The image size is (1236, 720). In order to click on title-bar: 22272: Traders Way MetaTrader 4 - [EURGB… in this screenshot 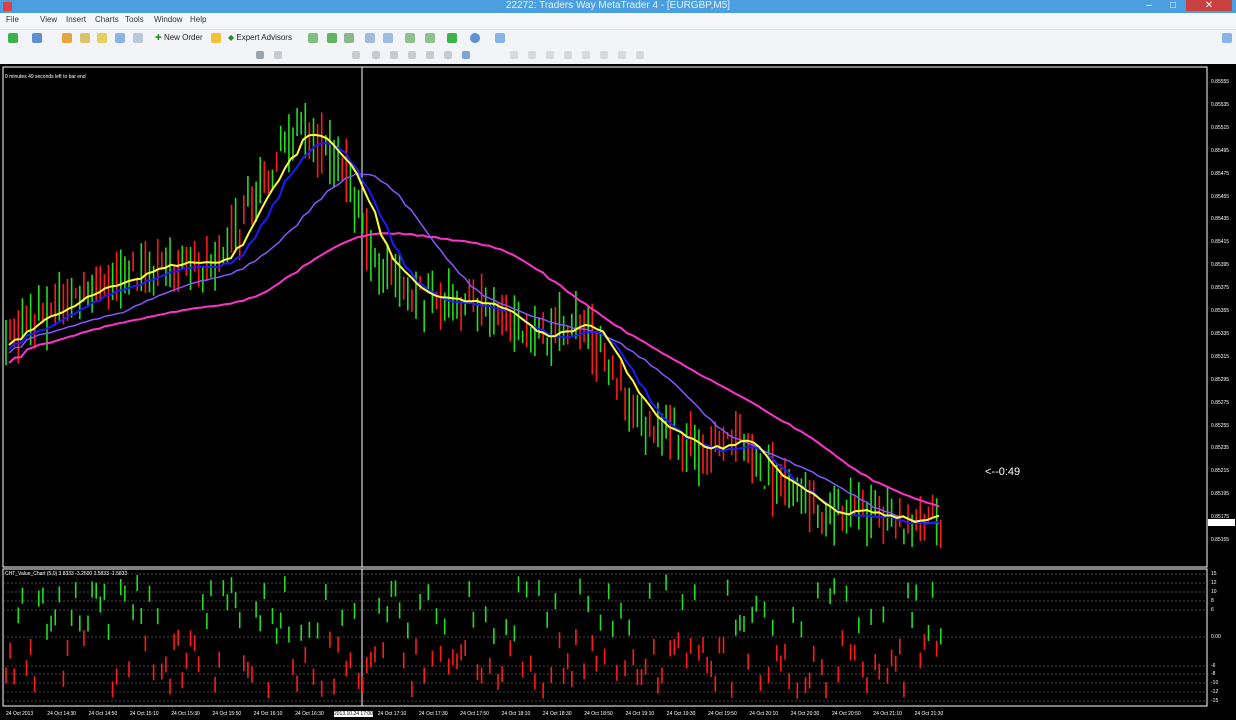, I will do `click(618, 6)`.